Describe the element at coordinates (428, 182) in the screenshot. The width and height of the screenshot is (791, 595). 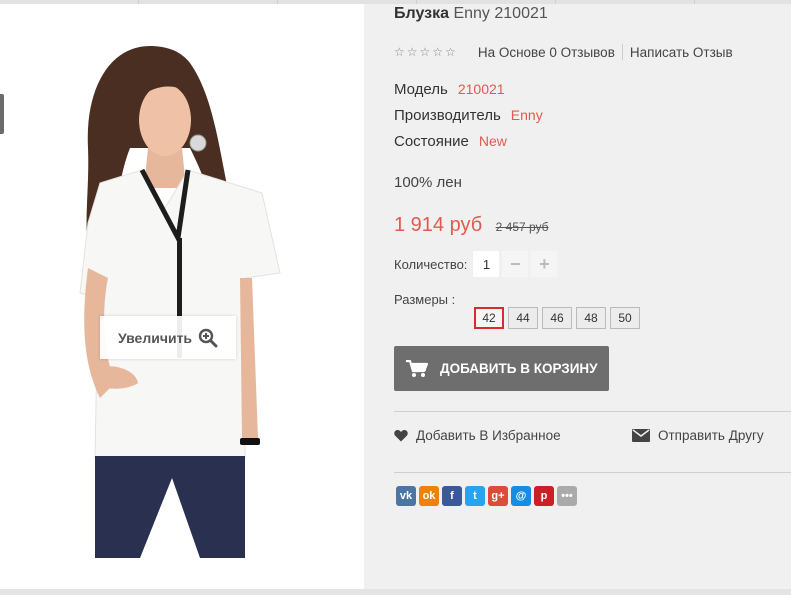
I see `product-description: 100% лен` at that location.